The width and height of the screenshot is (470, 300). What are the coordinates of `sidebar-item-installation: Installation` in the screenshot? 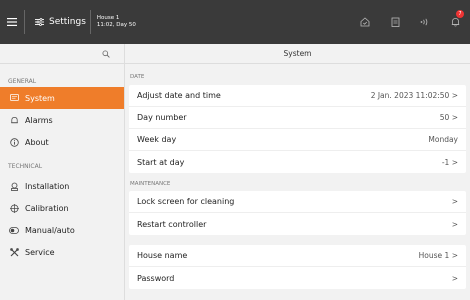 It's located at (62, 186).